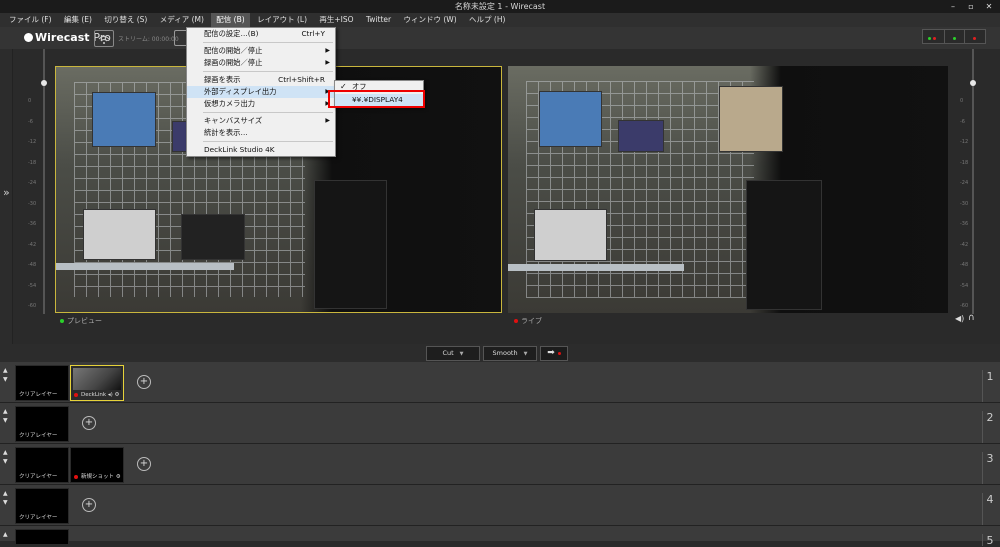  Describe the element at coordinates (28, 37) in the screenshot. I see `wirecast-logo-icon` at that location.